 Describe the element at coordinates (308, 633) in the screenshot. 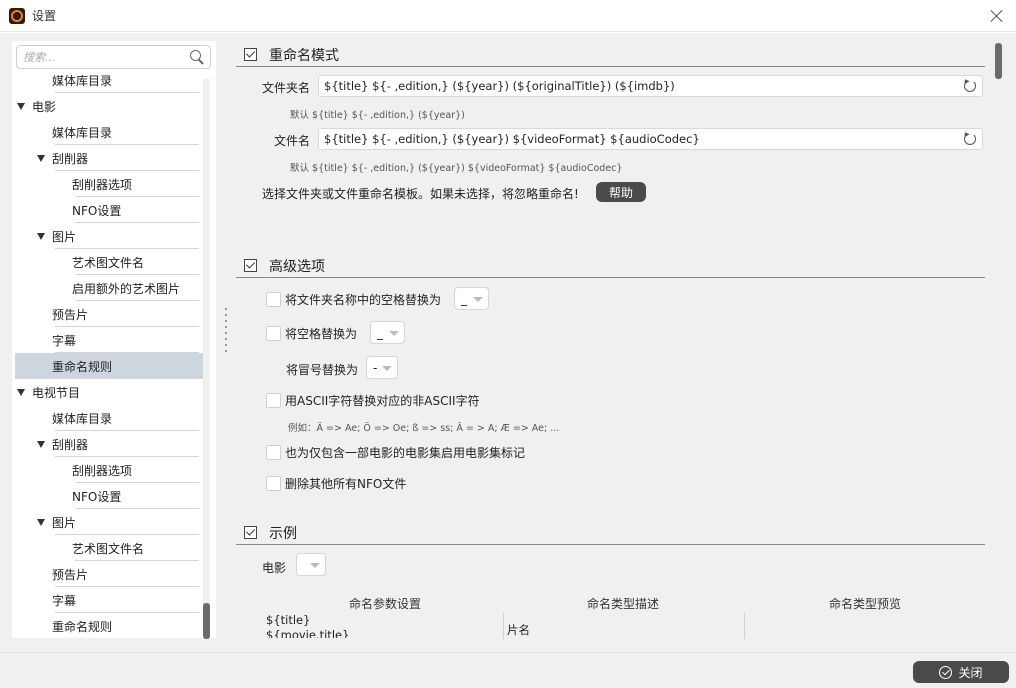

I see `table-cell: ${movie.title}` at that location.